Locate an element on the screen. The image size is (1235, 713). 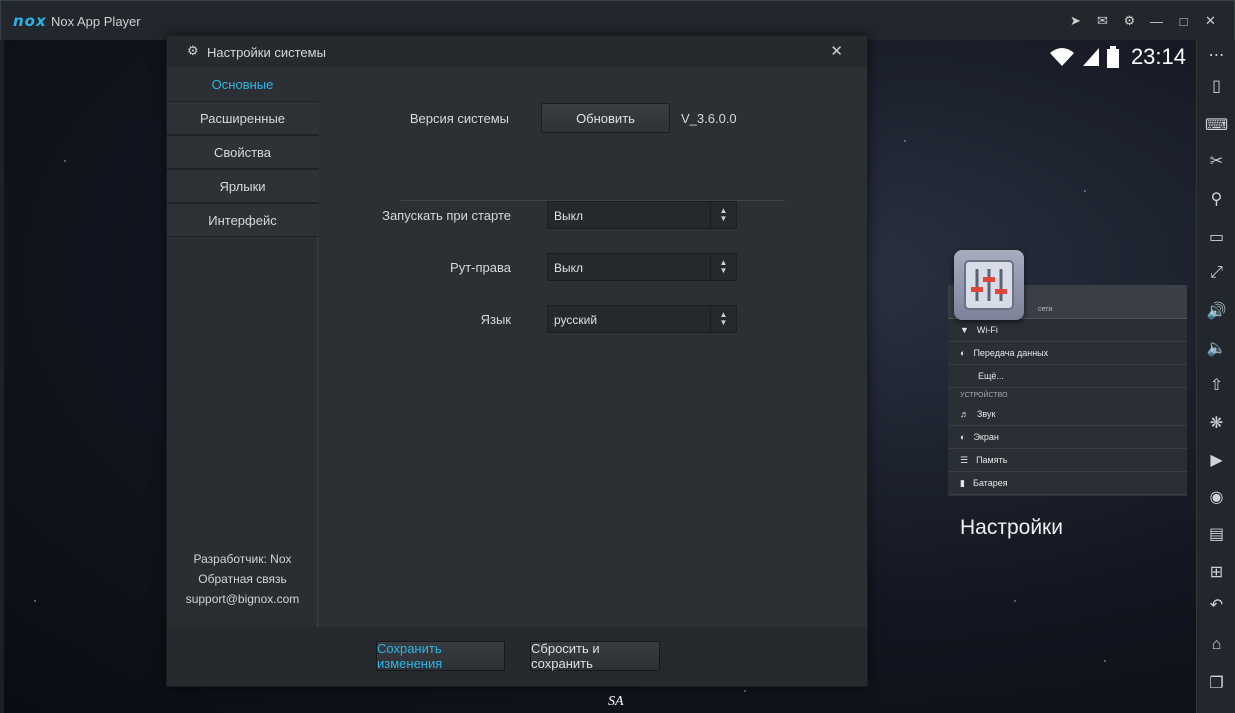
scissors-icon: ✂ is located at coordinates (1216, 161).